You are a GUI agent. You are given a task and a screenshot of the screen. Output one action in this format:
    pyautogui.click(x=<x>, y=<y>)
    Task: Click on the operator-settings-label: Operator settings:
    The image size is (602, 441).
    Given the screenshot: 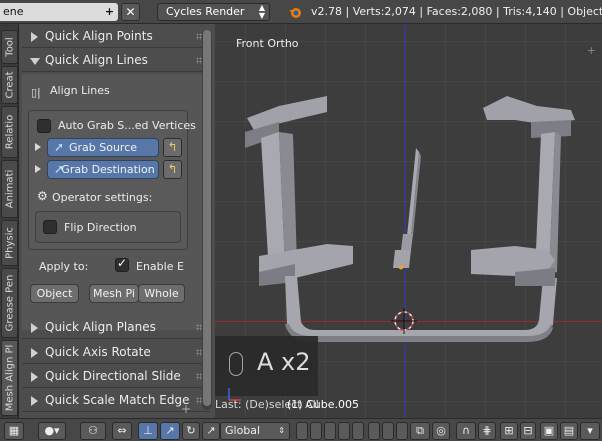 What is the action you would take?
    pyautogui.click(x=102, y=197)
    